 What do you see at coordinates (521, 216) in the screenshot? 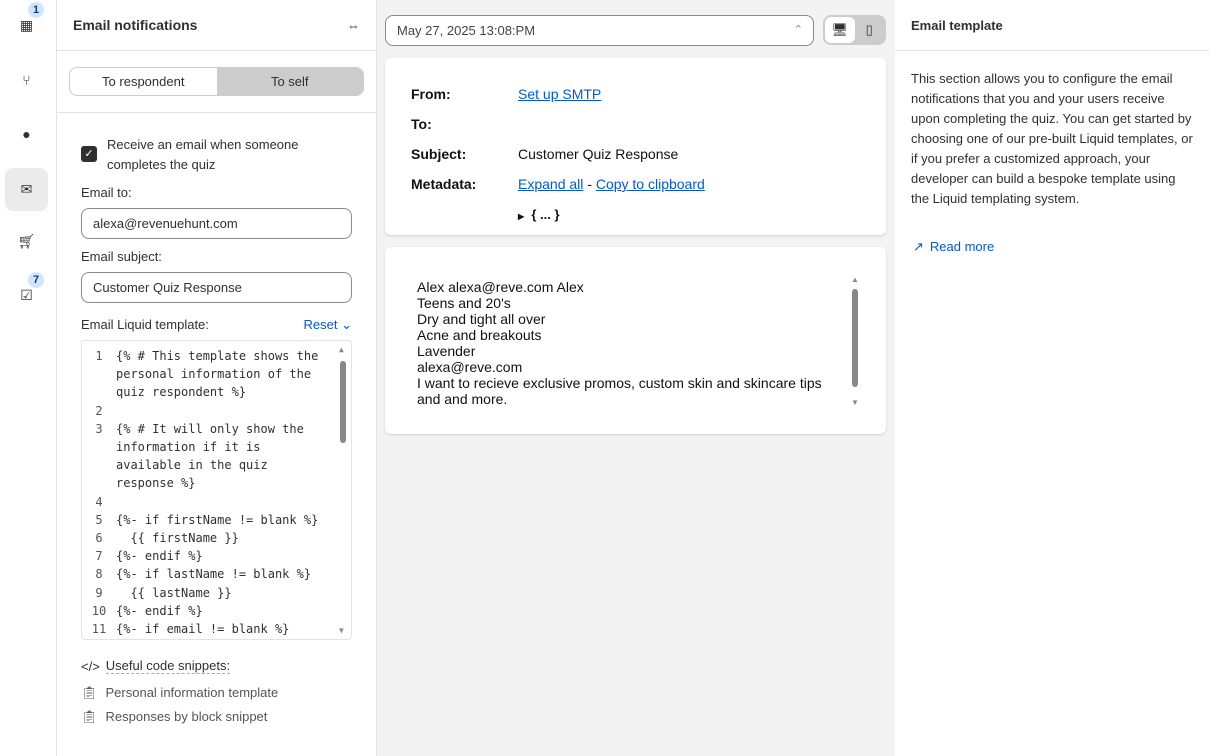
I see `expand-triangle-icon: ▶` at bounding box center [521, 216].